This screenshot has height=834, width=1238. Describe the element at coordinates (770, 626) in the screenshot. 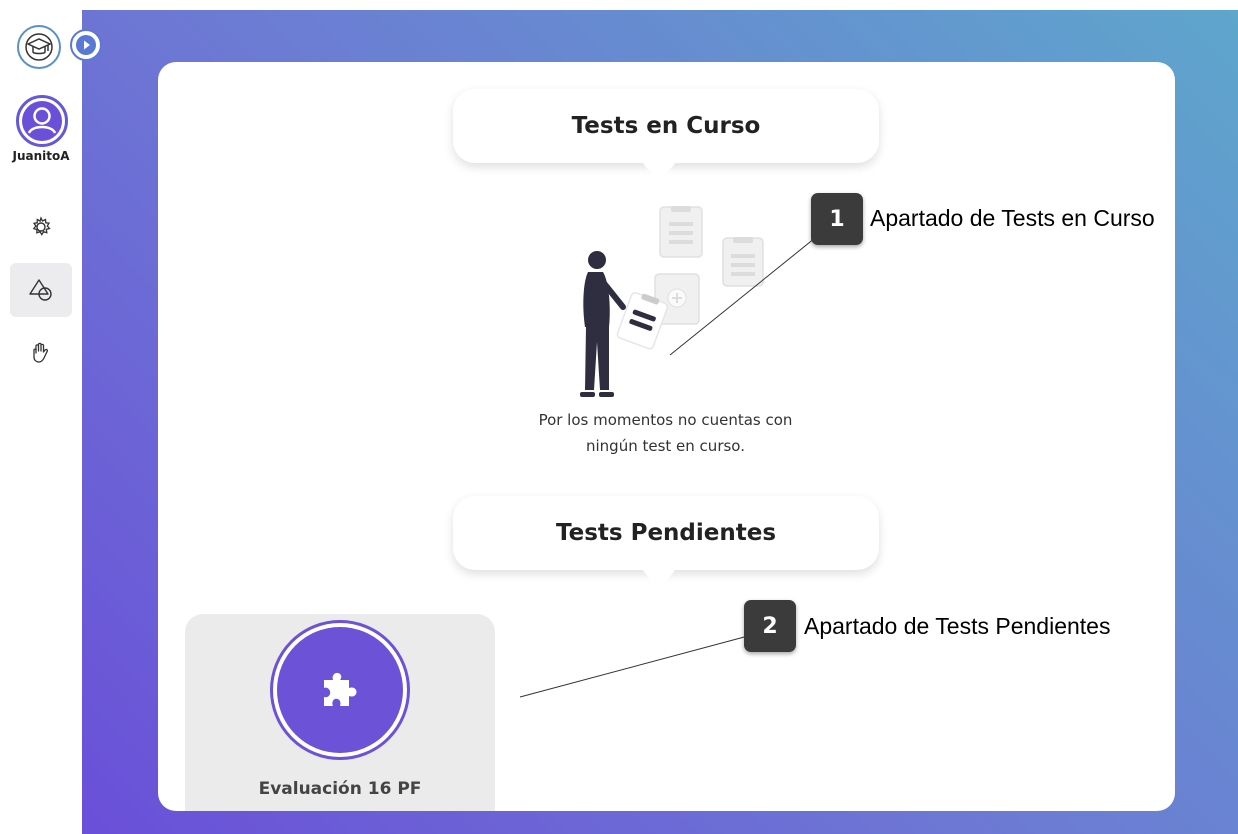

I see `callout-number-2: 2` at that location.